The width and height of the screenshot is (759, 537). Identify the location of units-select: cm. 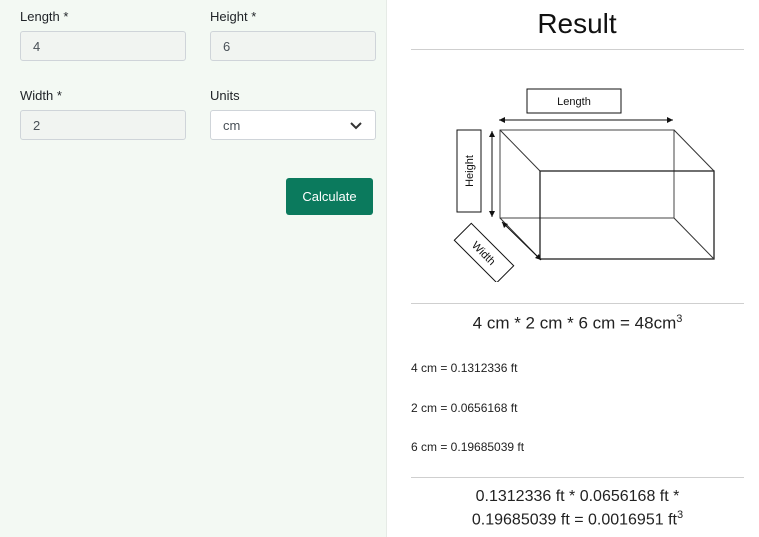
(293, 125).